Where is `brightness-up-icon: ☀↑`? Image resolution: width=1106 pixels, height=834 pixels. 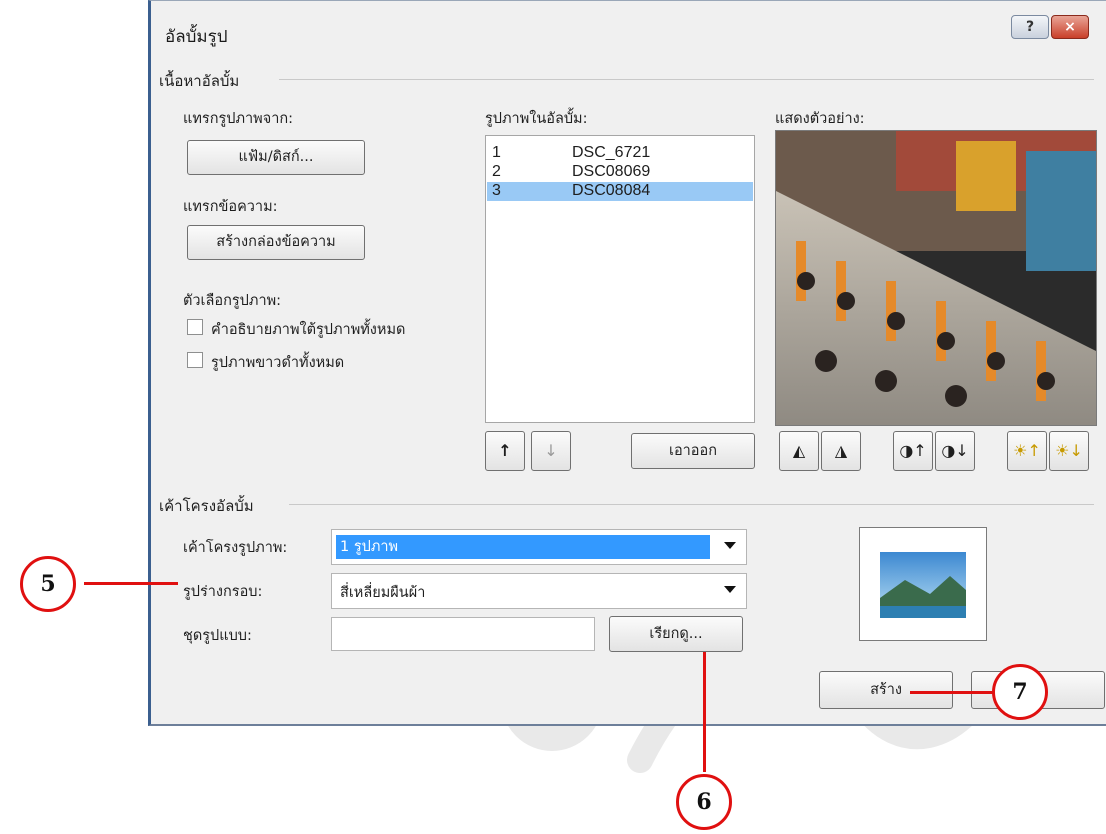
brightness-up-icon: ☀↑ is located at coordinates (1027, 451).